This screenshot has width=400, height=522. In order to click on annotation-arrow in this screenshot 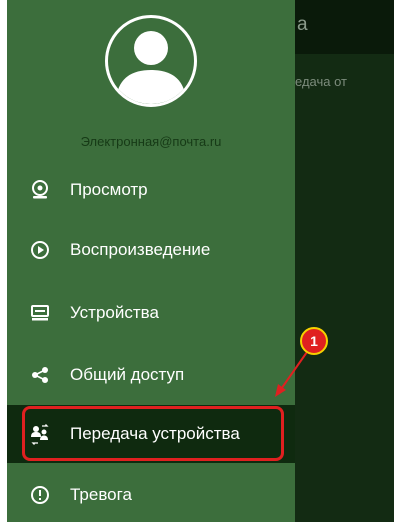, I will do `click(291, 374)`.